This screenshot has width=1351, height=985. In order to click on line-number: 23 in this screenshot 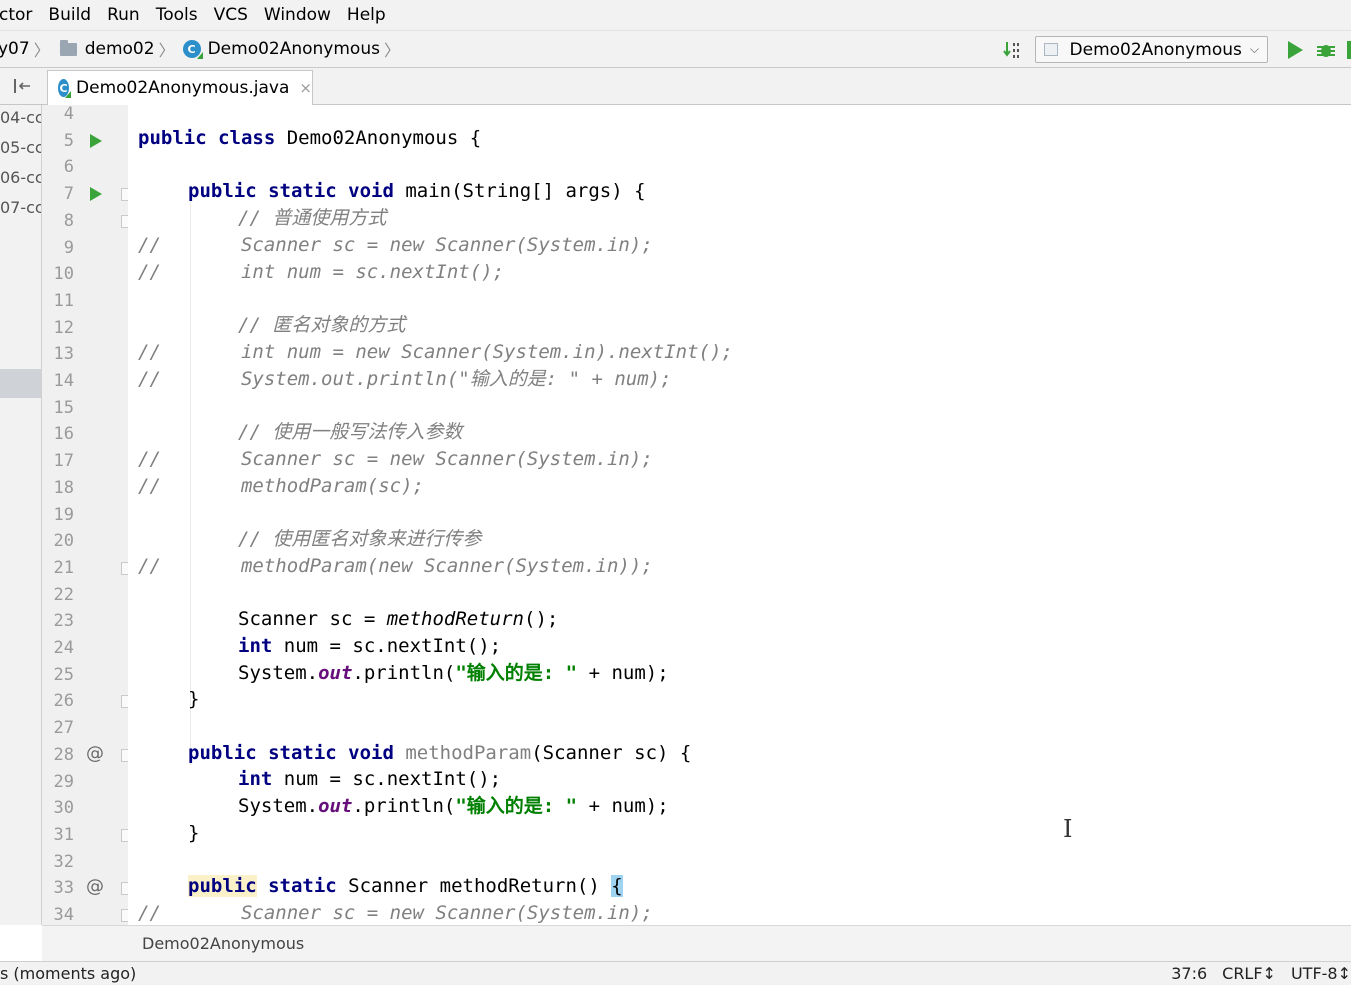, I will do `click(63, 621)`.